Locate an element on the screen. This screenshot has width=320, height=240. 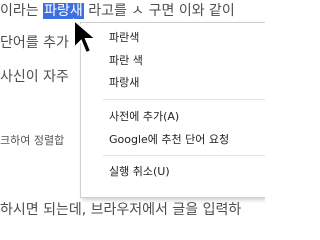
text-line-1: 이라는 파랑새 라고를 ㅅ 구면 이와 같이 is located at coordinates (117, 11).